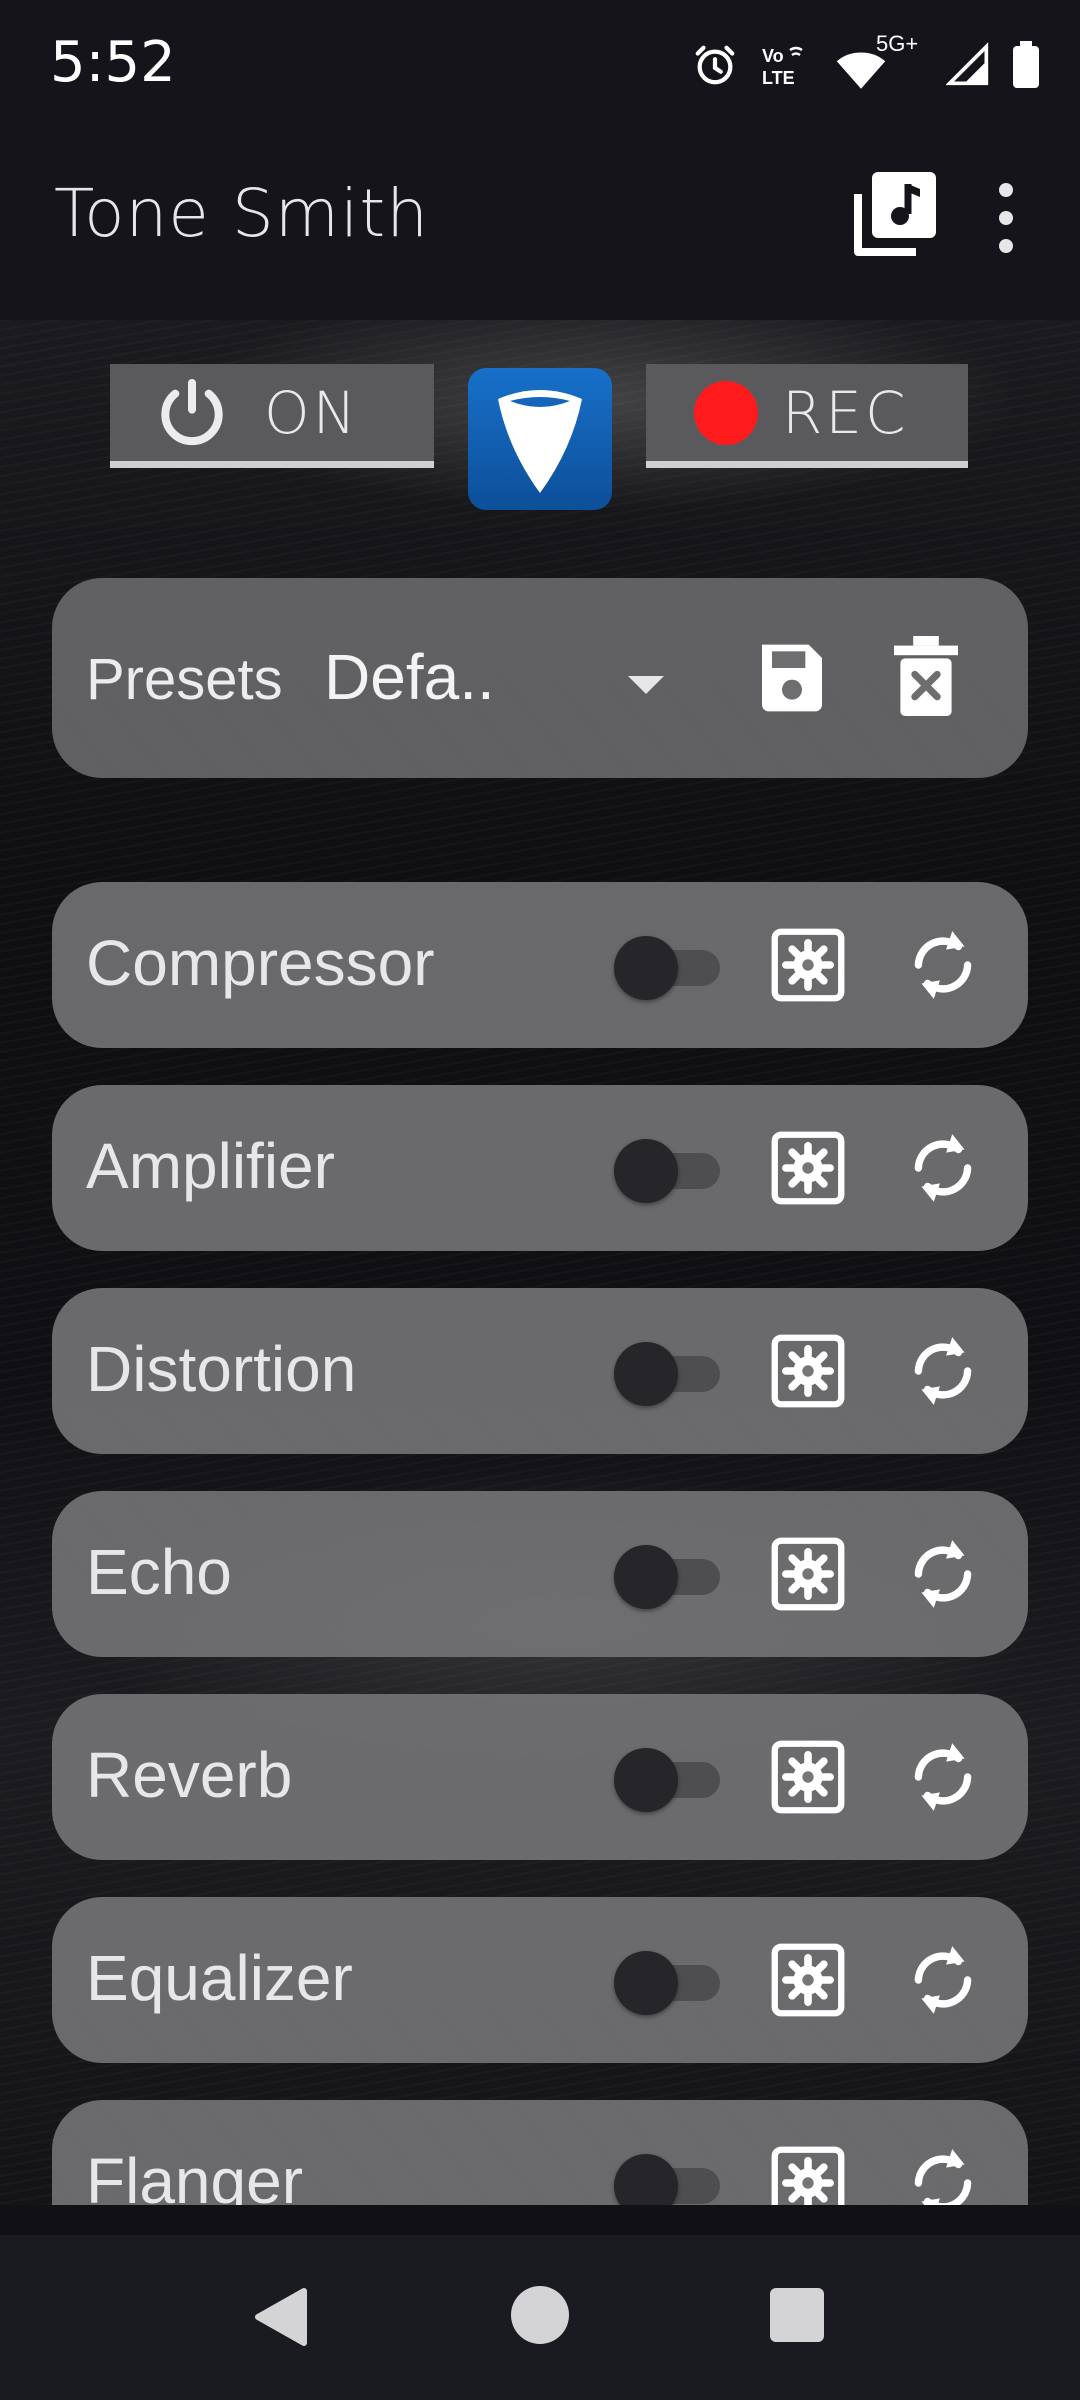  Describe the element at coordinates (879, 63) in the screenshot. I see `wifi-group: 5G+` at that location.